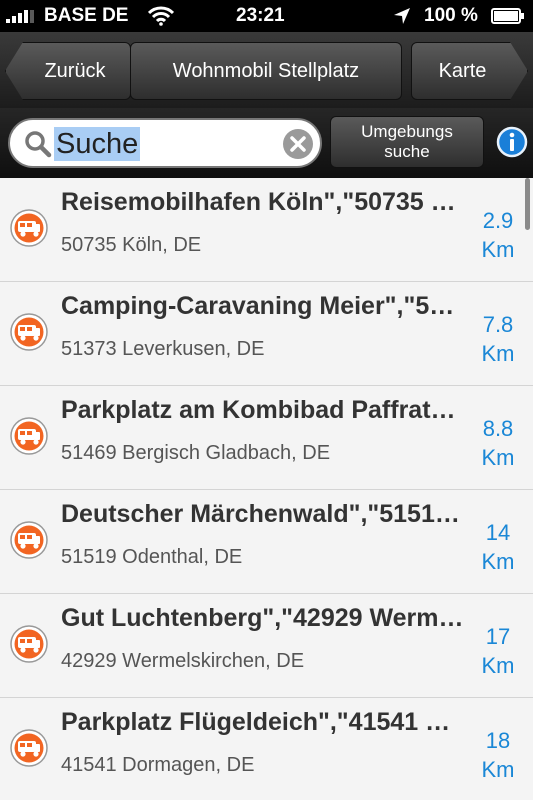 Image resolution: width=533 pixels, height=800 pixels. I want to click on list-item-title: Parkplatz am Kombibad Paffrath","51469", so click(263, 410).